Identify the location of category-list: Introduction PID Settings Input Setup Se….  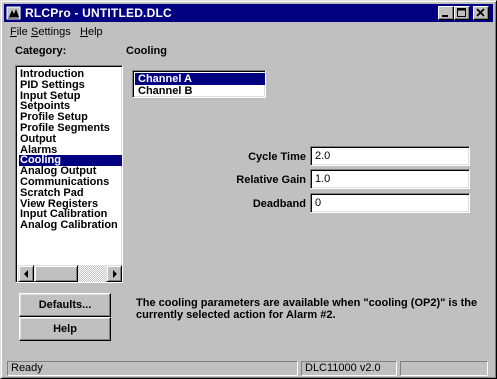
(70, 166).